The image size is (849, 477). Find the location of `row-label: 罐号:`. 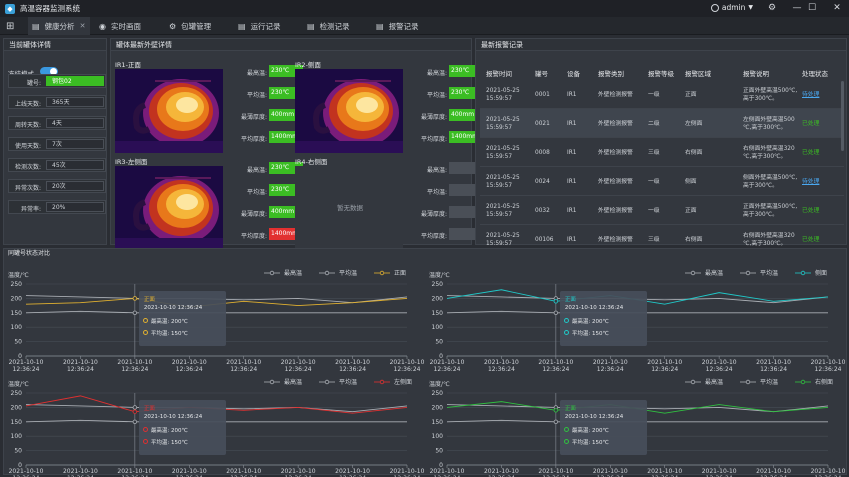

row-label: 罐号: is located at coordinates (33, 83).